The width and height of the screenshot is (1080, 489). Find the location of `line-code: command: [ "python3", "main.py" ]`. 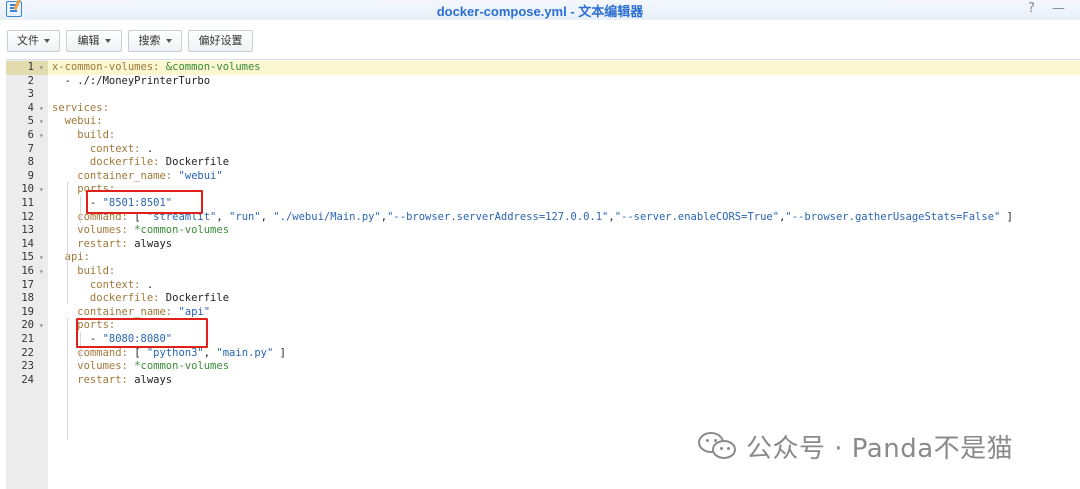

line-code: command: [ "python3", "main.py" ] is located at coordinates (169, 354).